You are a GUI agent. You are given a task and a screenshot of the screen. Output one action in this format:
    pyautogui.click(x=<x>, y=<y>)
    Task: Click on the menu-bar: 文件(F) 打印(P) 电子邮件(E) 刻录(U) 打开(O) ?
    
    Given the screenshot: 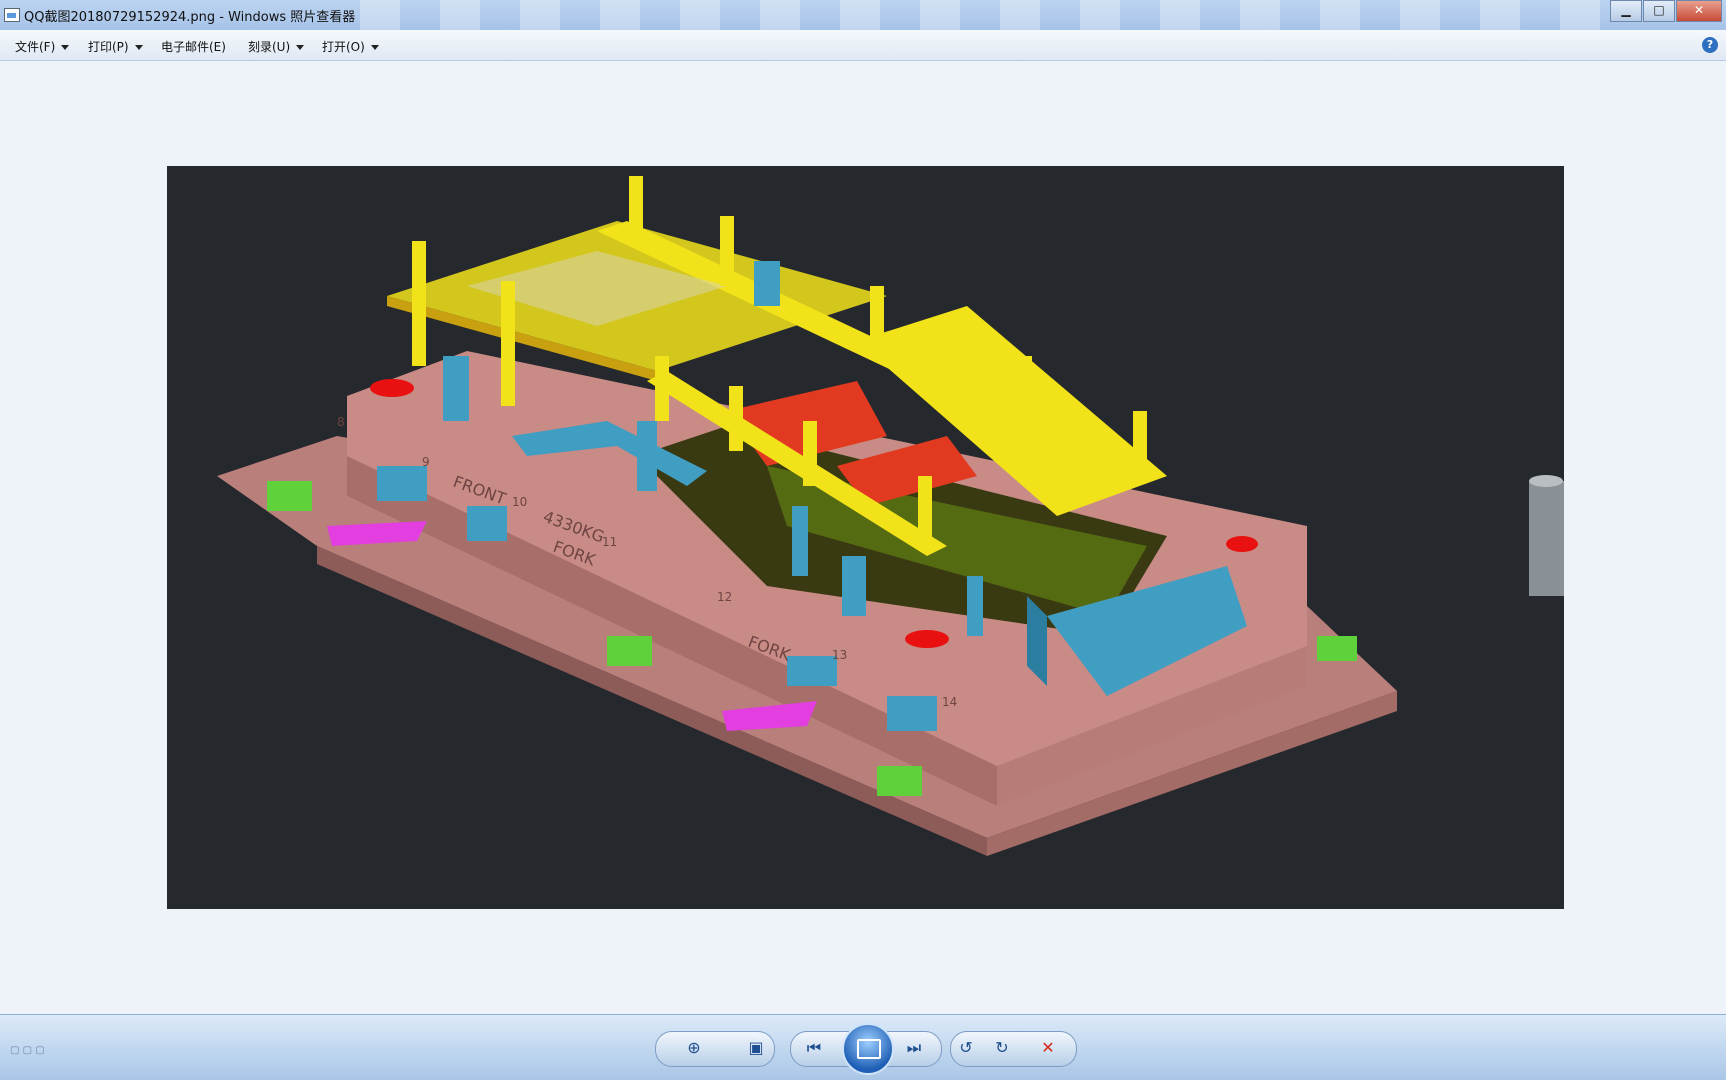 What is the action you would take?
    pyautogui.click(x=863, y=45)
    